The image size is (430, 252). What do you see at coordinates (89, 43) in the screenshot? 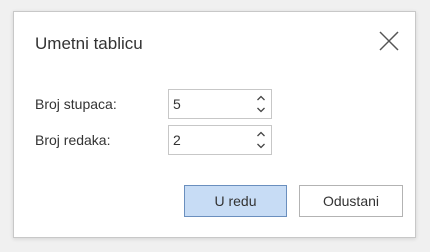
I see `dialog-title: Umetni tablicu` at bounding box center [89, 43].